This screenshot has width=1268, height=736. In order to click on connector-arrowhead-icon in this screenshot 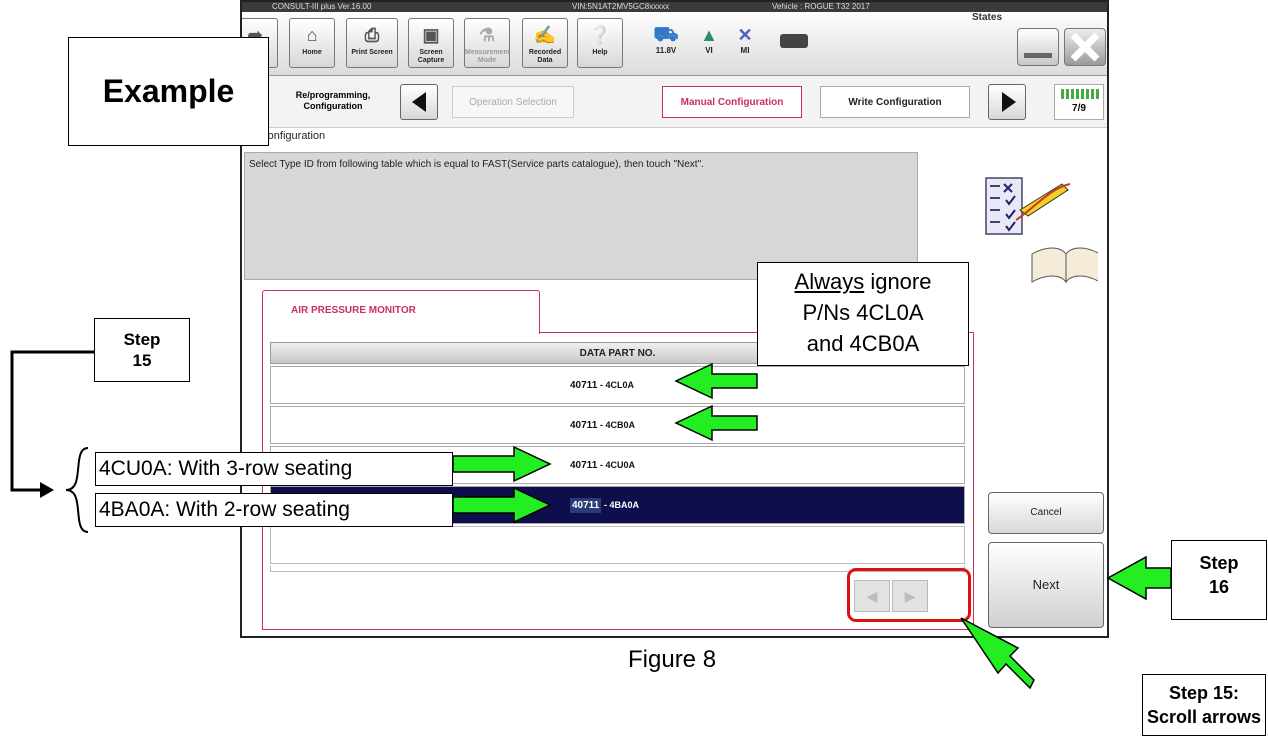, I will do `click(47, 490)`.